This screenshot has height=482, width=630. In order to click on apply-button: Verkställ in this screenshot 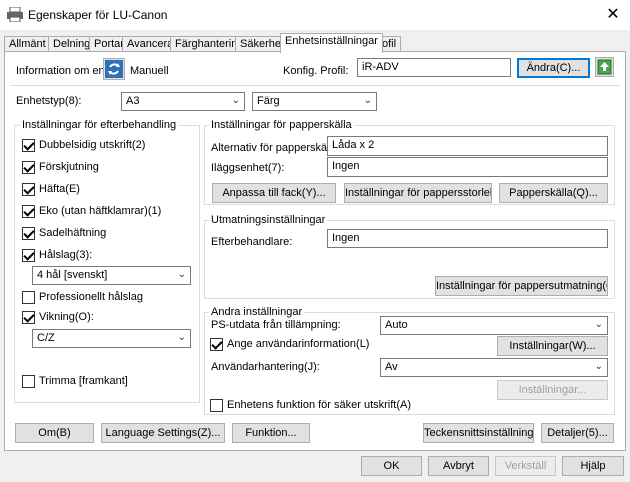, I will do `click(525, 466)`.